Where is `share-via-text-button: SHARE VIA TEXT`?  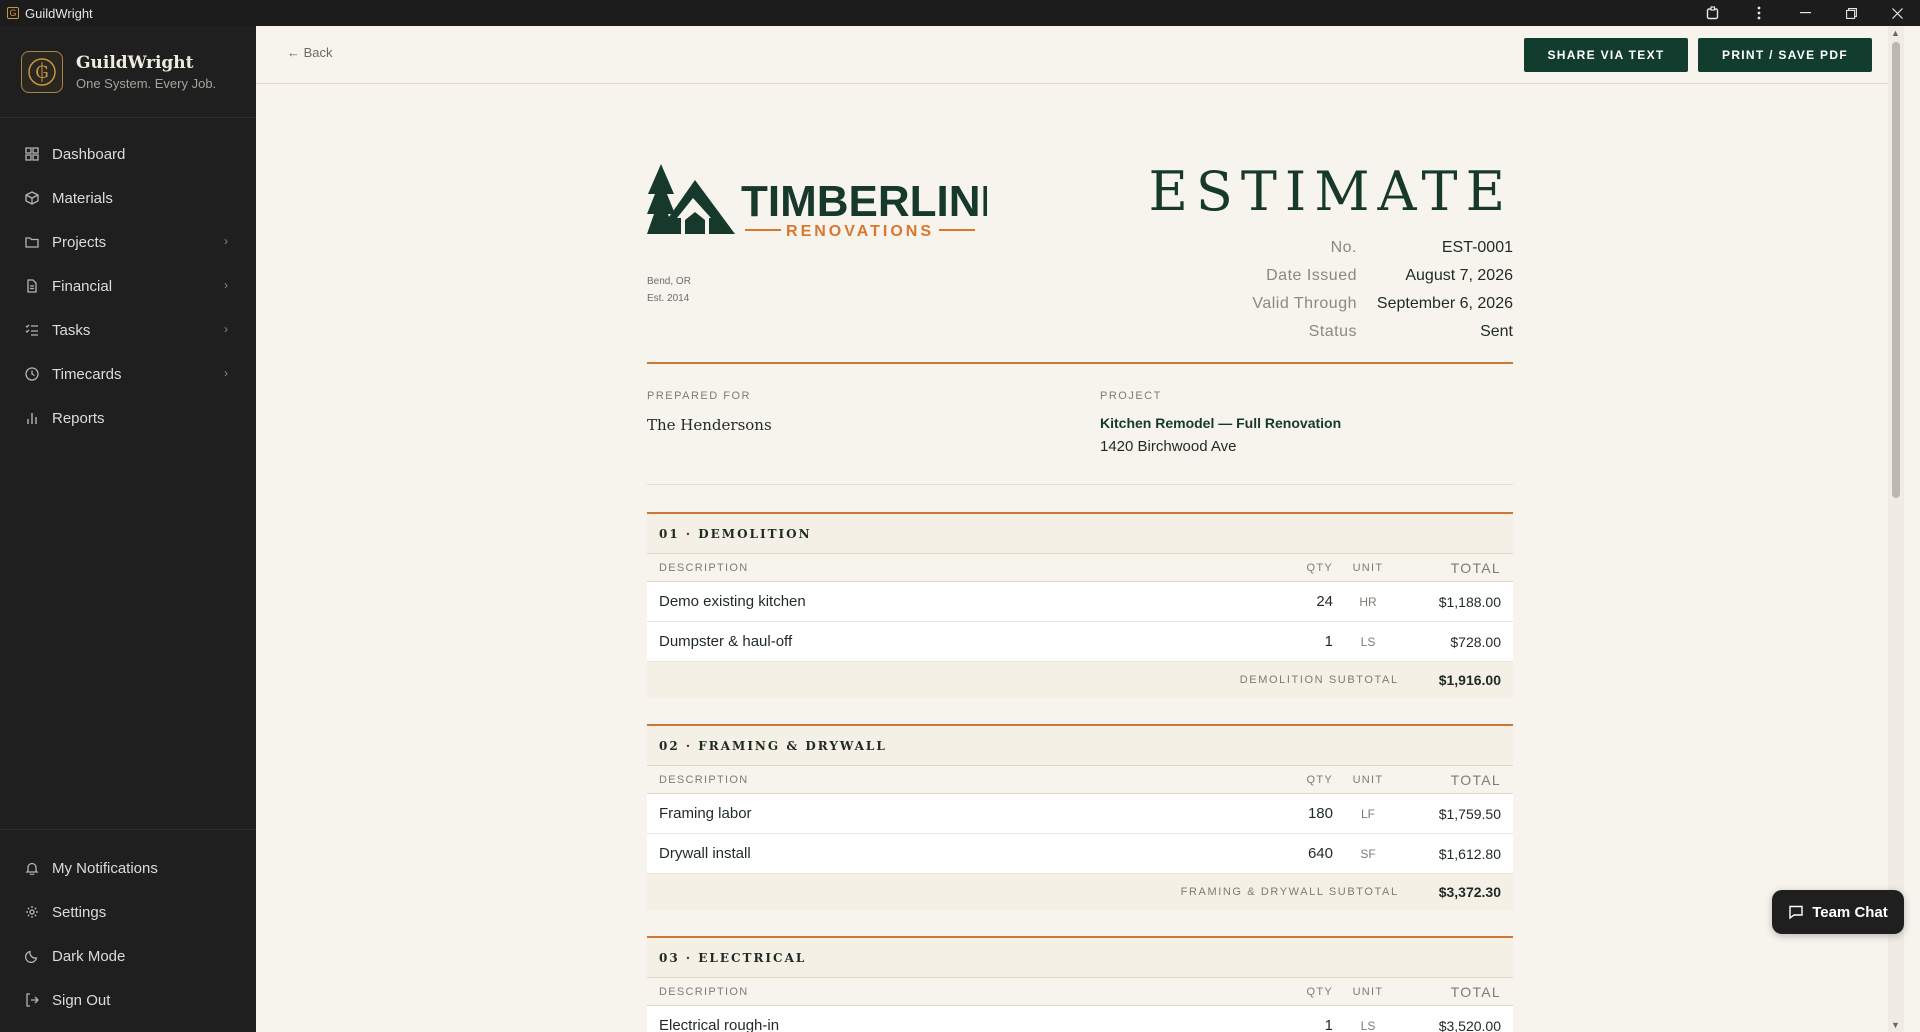
share-via-text-button: SHARE VIA TEXT is located at coordinates (1606, 55).